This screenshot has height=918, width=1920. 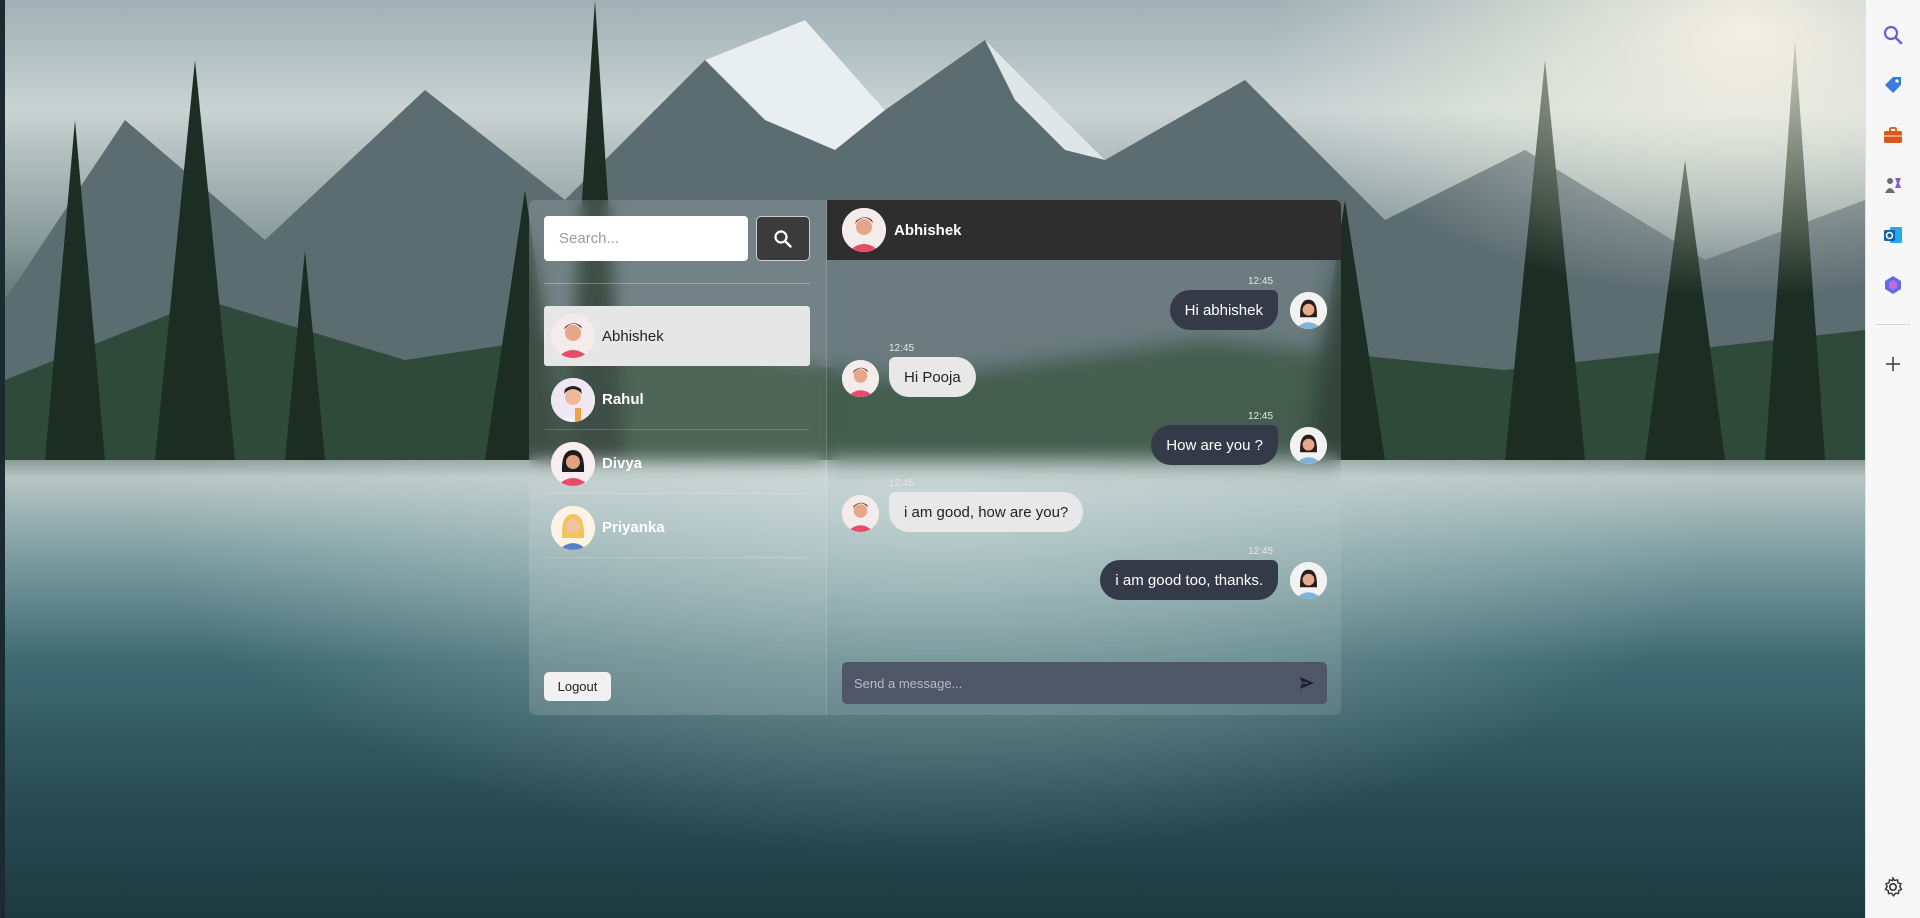 I want to click on sidebar-tools-button, so click(x=1893, y=135).